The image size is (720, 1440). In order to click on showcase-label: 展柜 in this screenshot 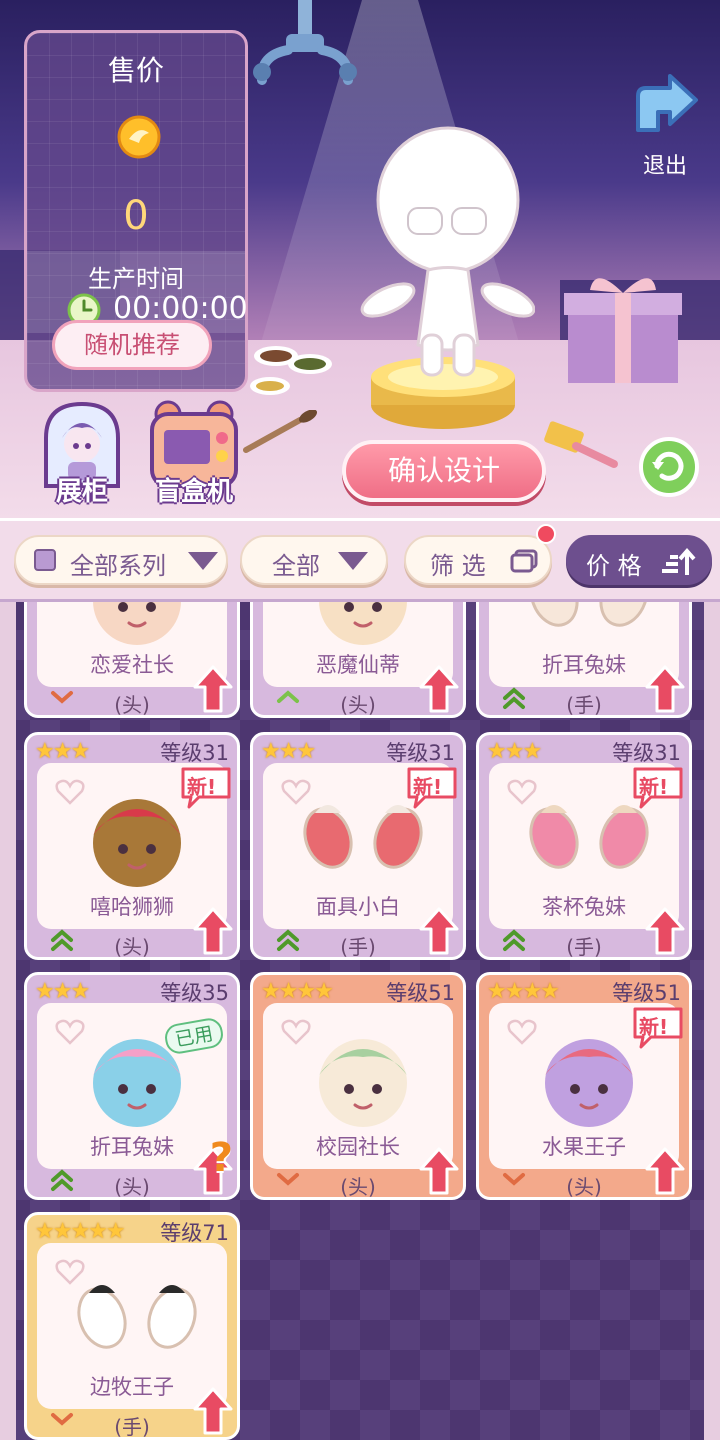, I will do `click(81, 492)`.